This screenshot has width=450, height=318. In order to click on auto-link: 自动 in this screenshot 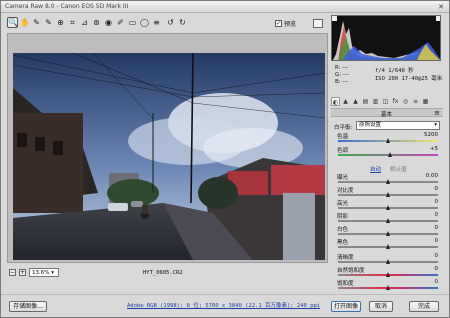, I will do `click(375, 169)`.